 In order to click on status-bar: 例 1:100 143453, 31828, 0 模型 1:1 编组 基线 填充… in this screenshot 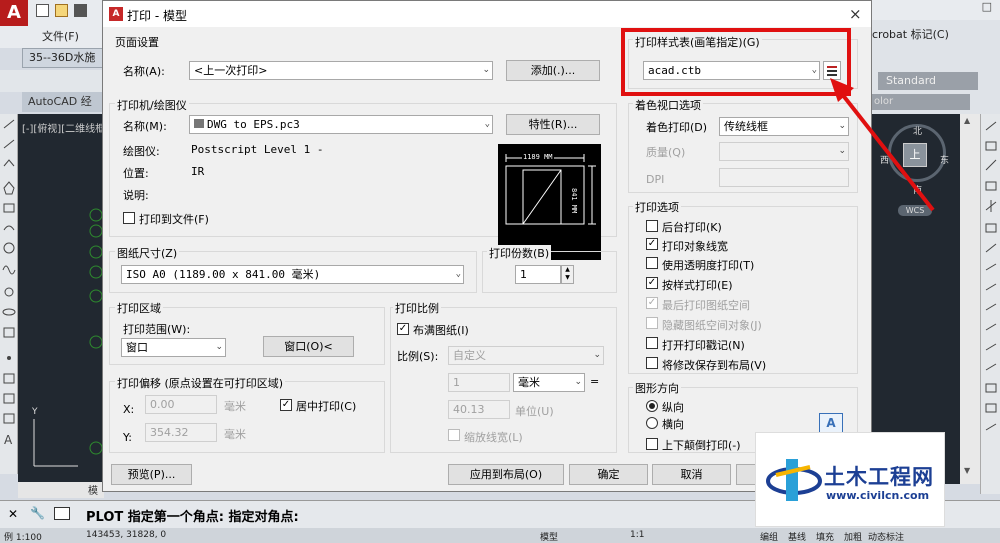, I will do `click(500, 535)`.